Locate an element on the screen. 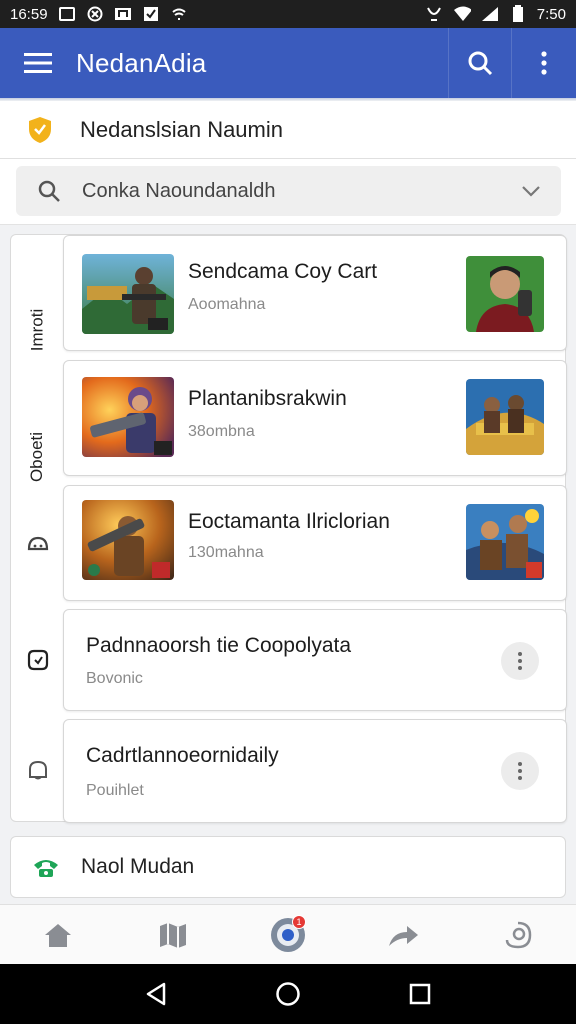 This screenshot has height=1024, width=576. list-item: Eoctamanta Ilriclorian 130mahna is located at coordinates (315, 543).